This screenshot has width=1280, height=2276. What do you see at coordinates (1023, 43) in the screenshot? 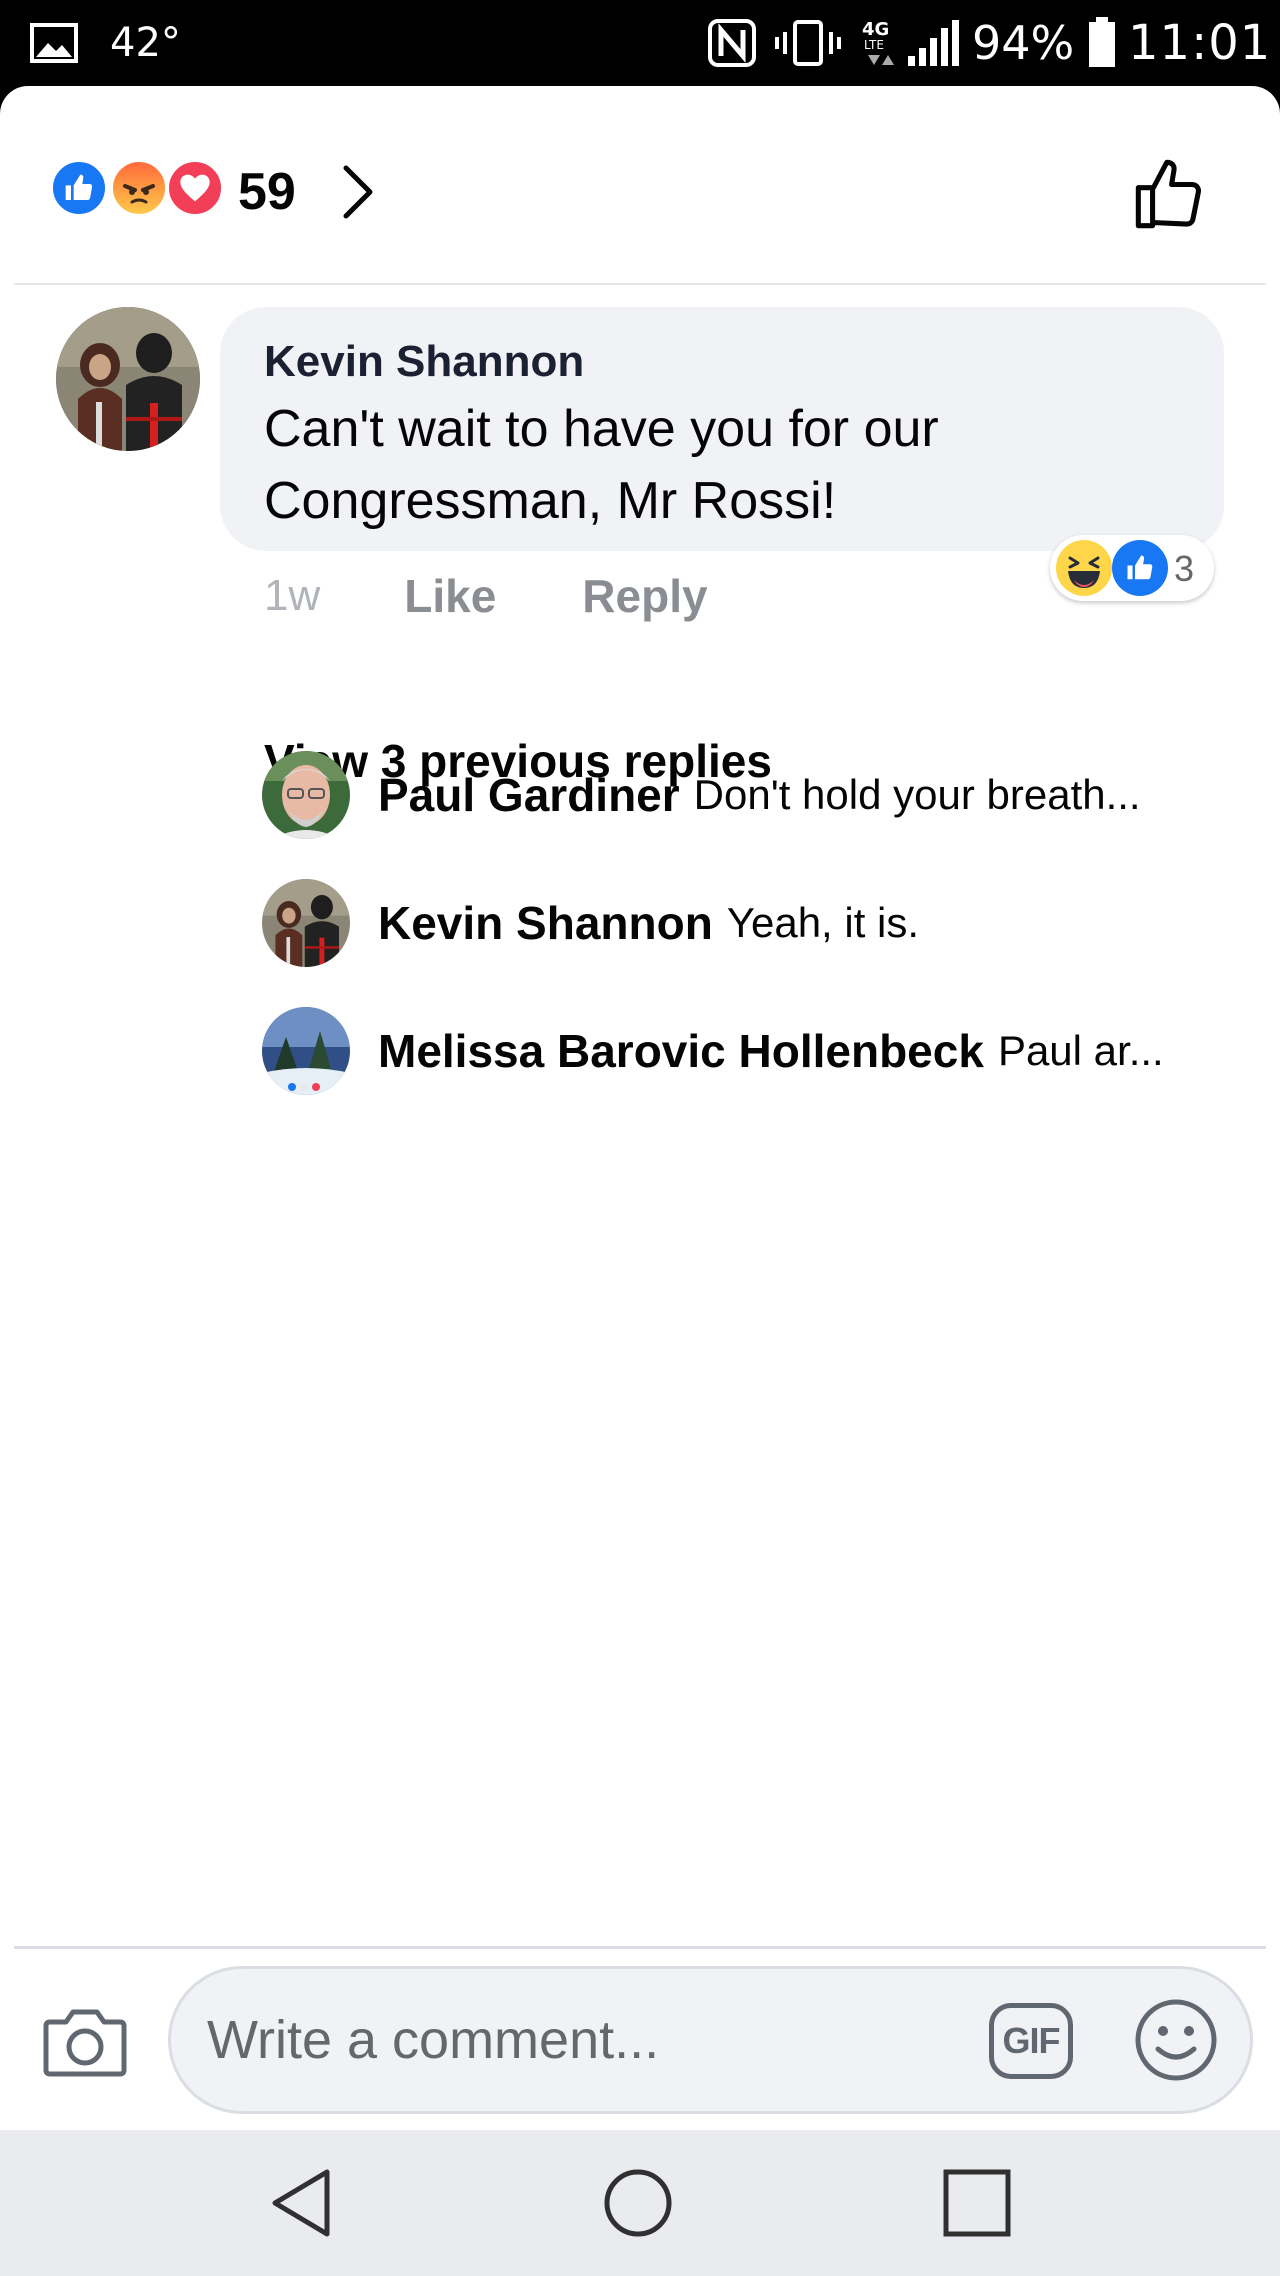
I see `battery-percent: 94%` at bounding box center [1023, 43].